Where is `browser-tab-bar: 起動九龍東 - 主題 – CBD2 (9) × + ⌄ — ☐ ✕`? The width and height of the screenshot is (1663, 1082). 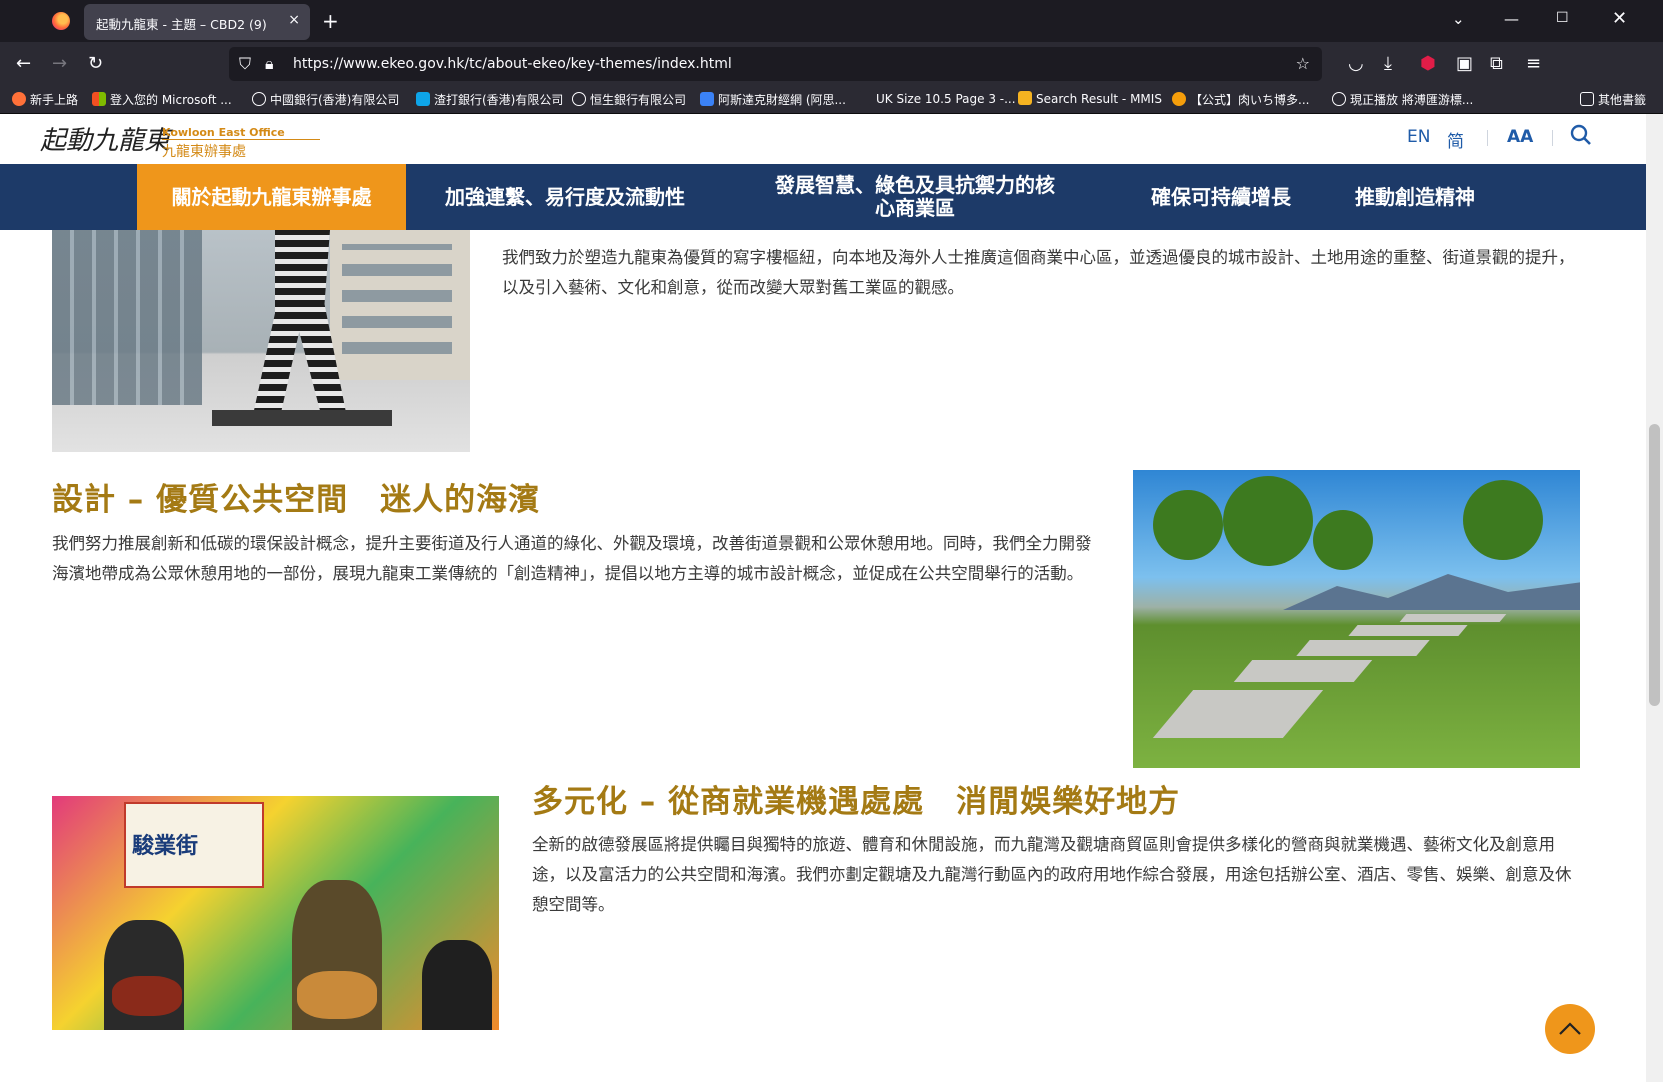
browser-tab-bar: 起動九龍東 - 主題 – CBD2 (9) × + ⌄ — ☐ ✕ is located at coordinates (831, 21).